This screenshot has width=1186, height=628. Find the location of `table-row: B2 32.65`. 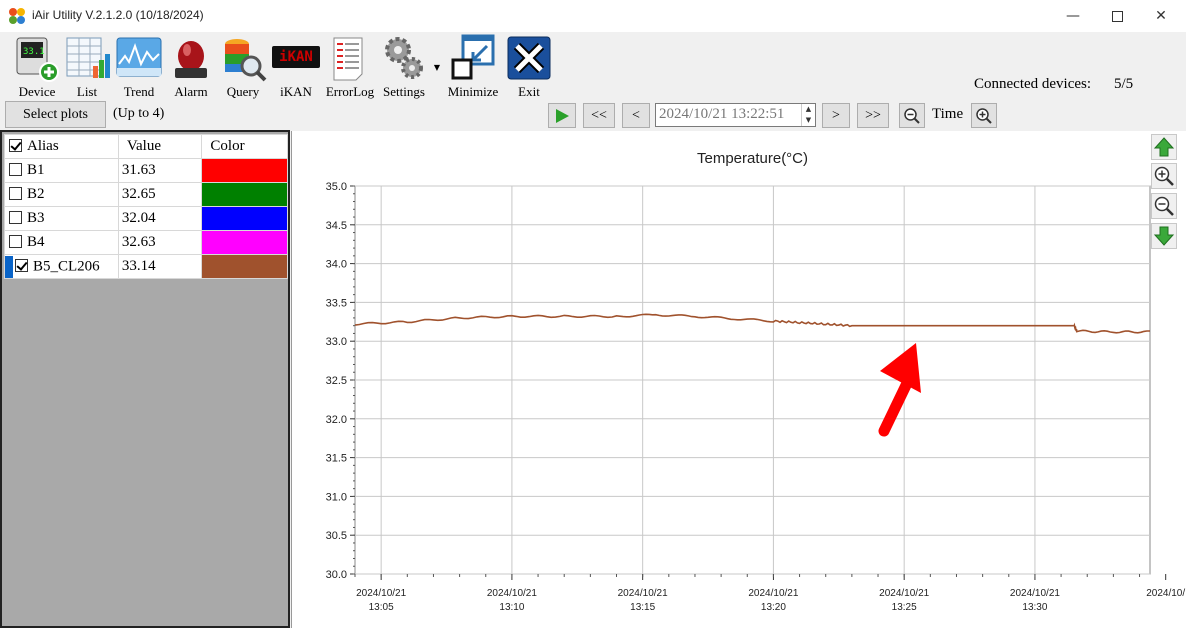

table-row: B2 32.65 is located at coordinates (146, 194).